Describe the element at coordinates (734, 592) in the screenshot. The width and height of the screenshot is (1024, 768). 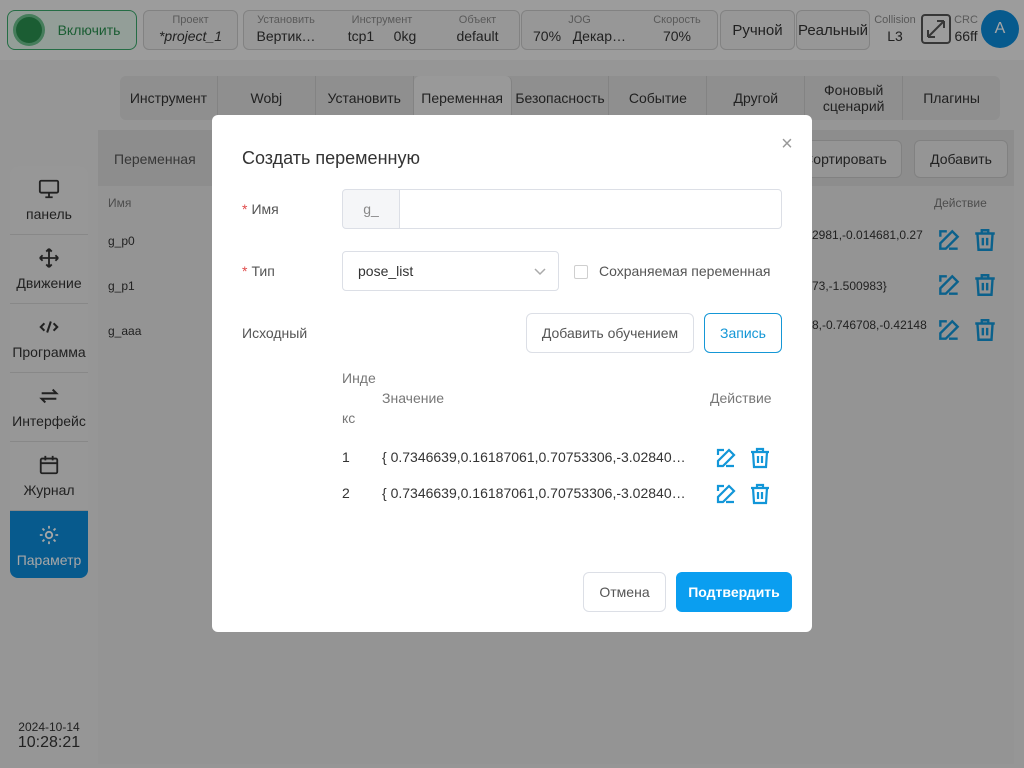
I see `confirm-button: Подтвердить` at that location.